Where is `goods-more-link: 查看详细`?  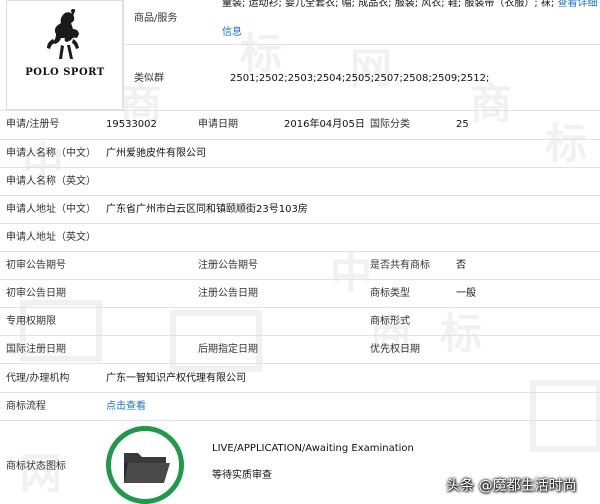 goods-more-link: 查看详细 is located at coordinates (578, 4).